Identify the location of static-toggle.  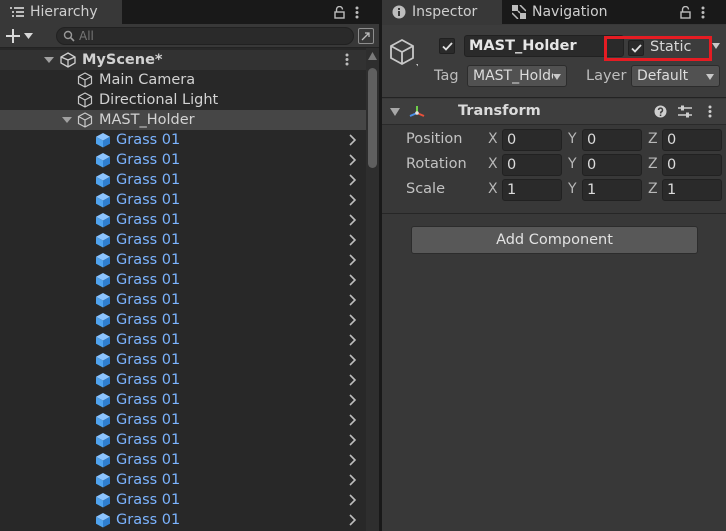
(636, 48).